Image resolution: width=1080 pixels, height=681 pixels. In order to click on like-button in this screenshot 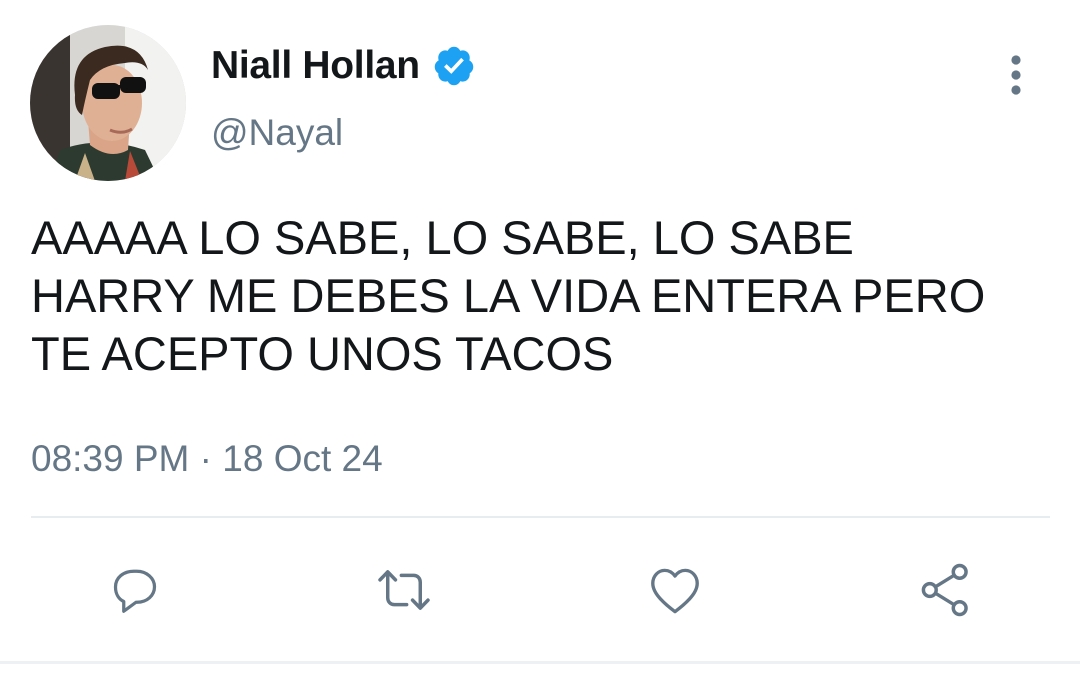, I will do `click(675, 590)`.